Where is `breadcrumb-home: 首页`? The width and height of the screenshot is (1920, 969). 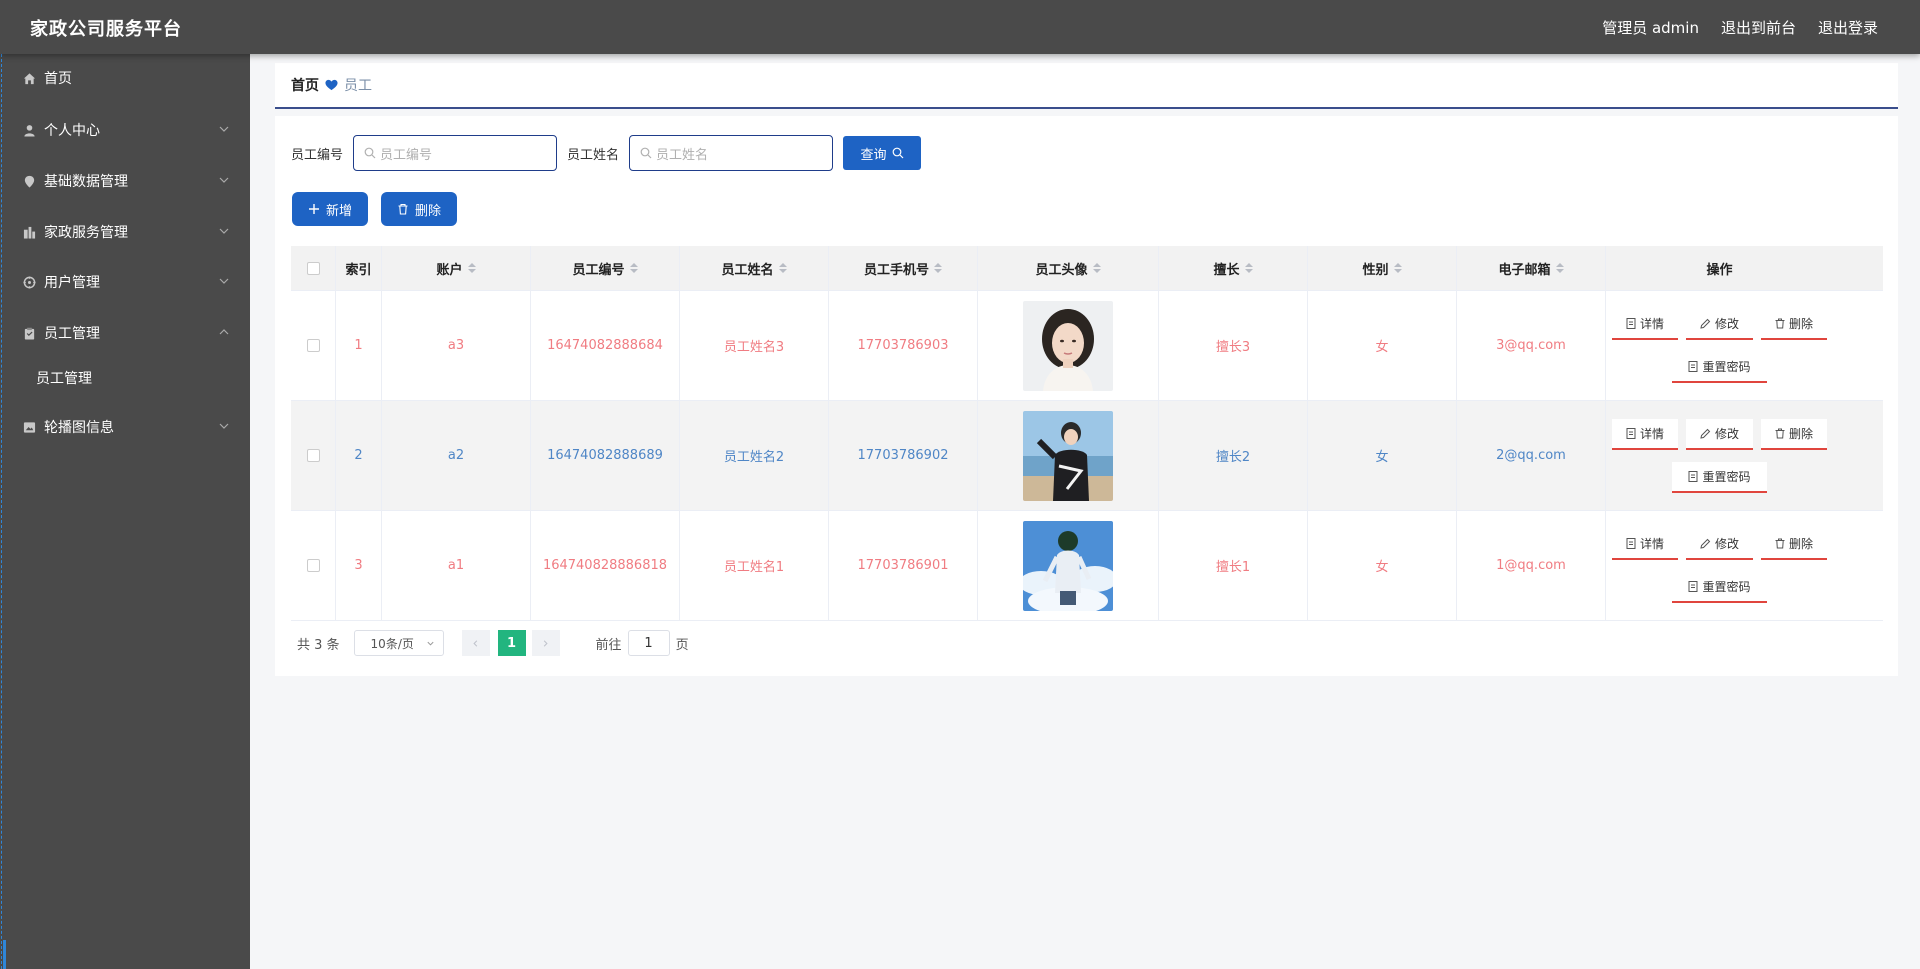 breadcrumb-home: 首页 is located at coordinates (305, 85).